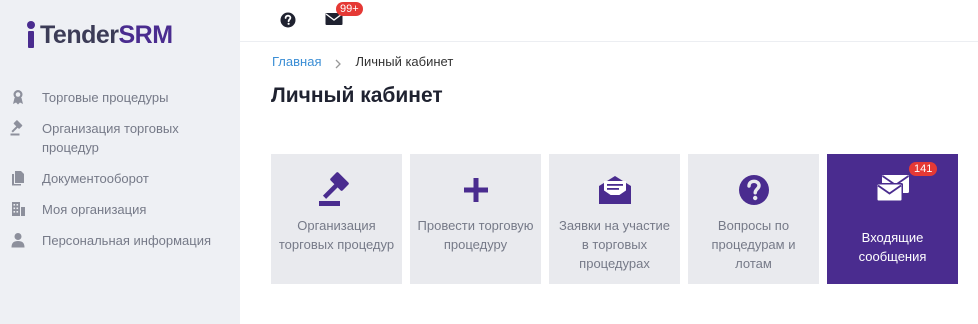 The image size is (978, 324). Describe the element at coordinates (105, 97) in the screenshot. I see `sidebar-item-label: Торговые процедуры` at that location.